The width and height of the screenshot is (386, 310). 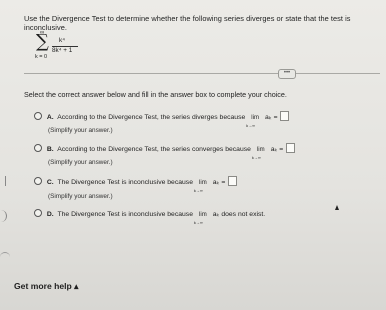 What do you see at coordinates (202, 73) in the screenshot?
I see `section-divider` at bounding box center [202, 73].